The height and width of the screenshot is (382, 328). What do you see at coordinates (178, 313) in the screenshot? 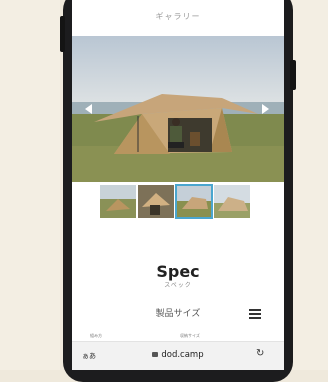
I see `product-size-row: 製品サイズ` at bounding box center [178, 313].